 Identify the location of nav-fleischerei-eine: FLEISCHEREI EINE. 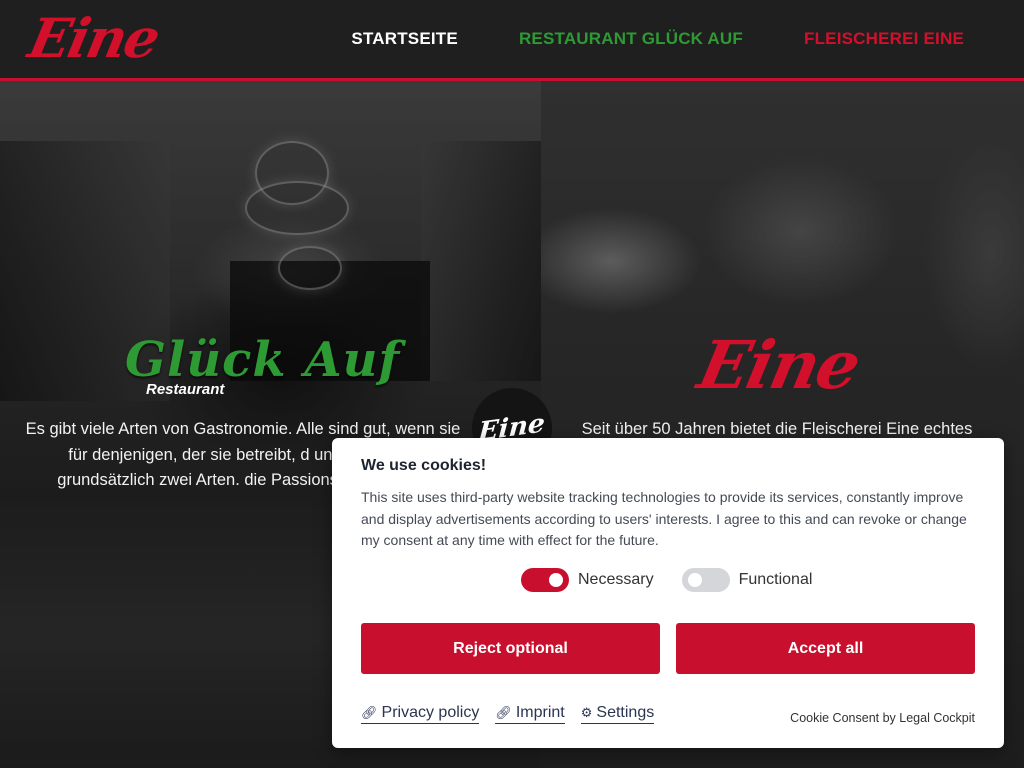
(884, 39).